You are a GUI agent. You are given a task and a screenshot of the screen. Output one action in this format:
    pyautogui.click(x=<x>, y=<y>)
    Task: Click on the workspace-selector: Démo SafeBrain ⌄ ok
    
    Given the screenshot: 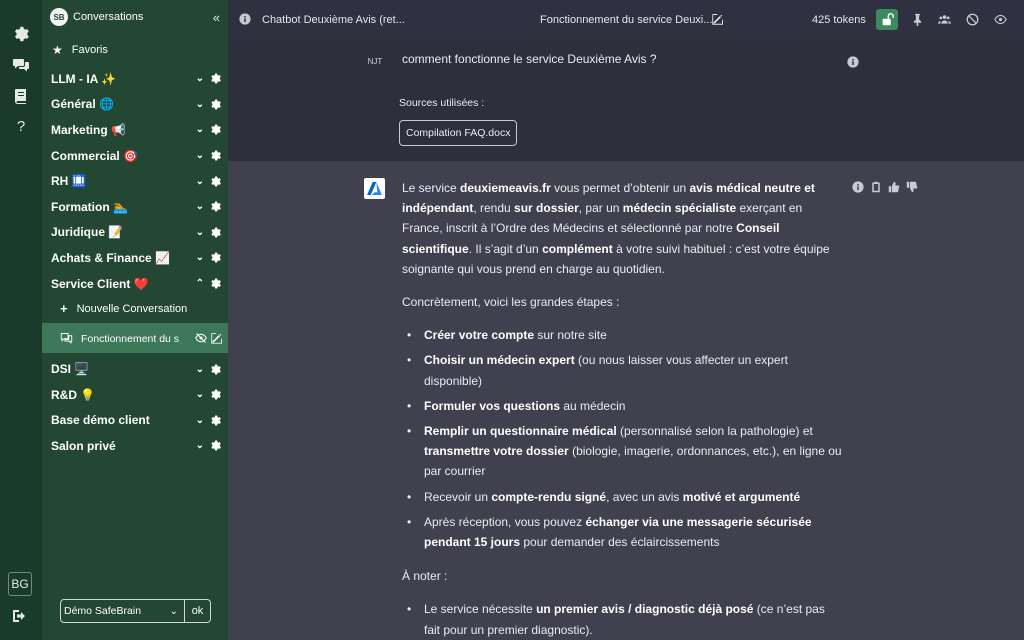 What is the action you would take?
    pyautogui.click(x=135, y=611)
    